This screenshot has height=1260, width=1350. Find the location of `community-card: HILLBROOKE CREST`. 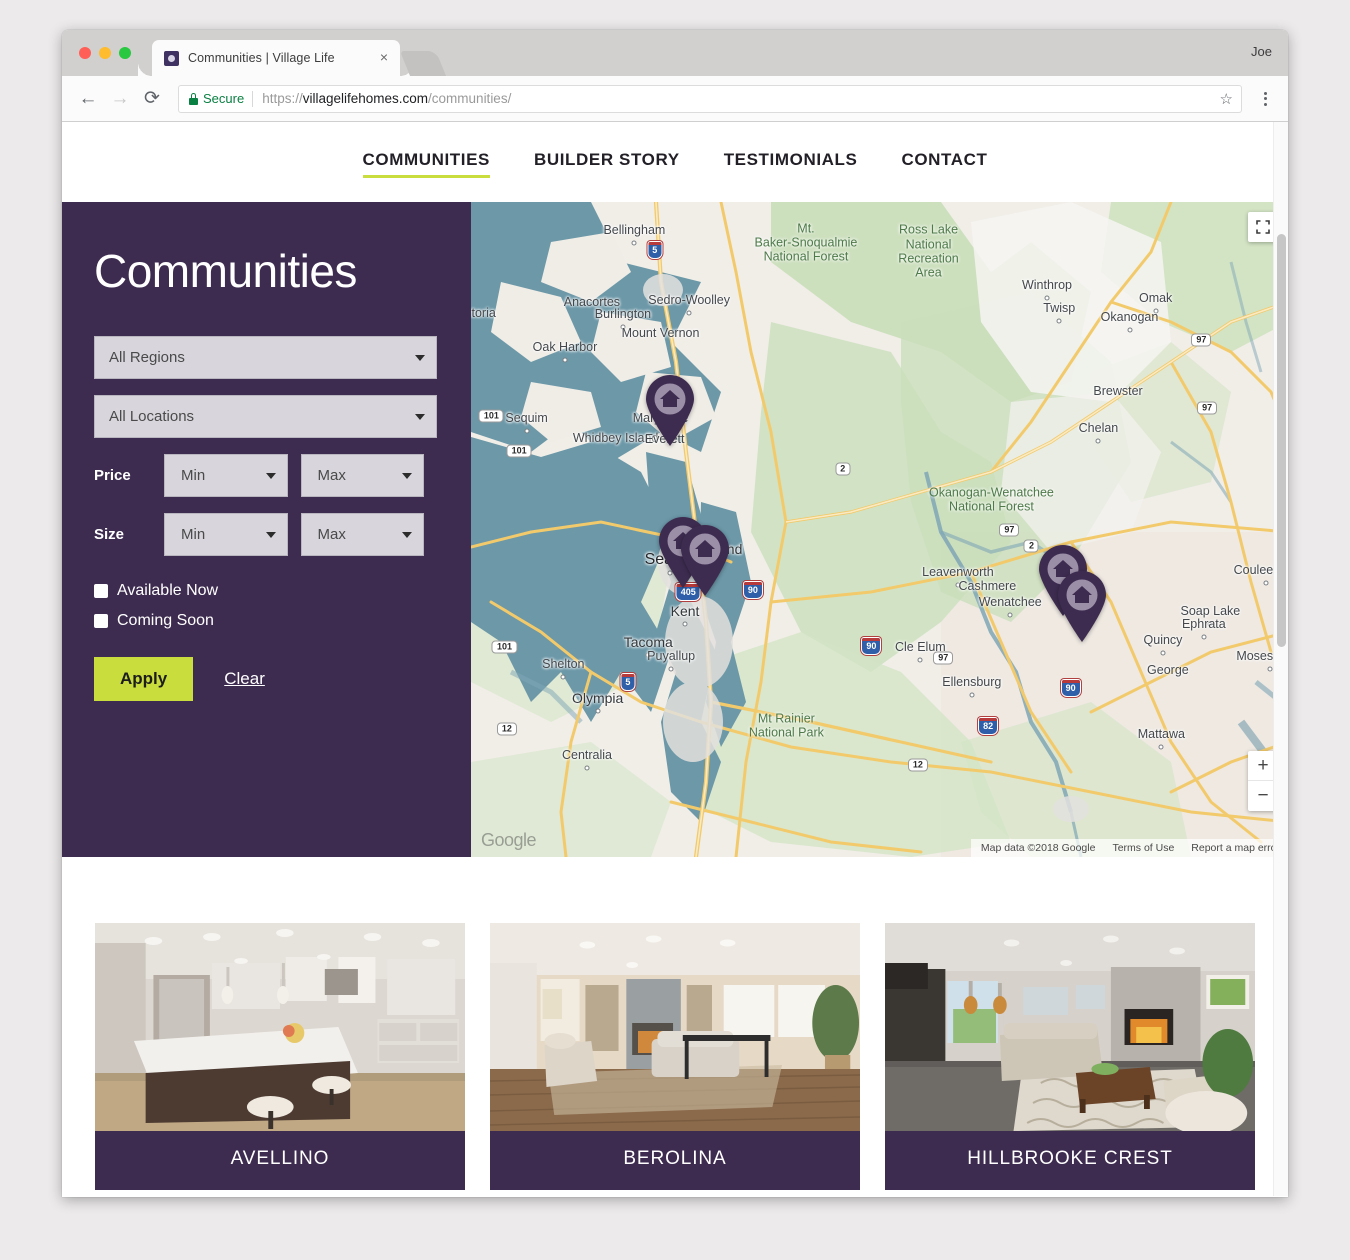

community-card: HILLBROOKE CREST is located at coordinates (1070, 1056).